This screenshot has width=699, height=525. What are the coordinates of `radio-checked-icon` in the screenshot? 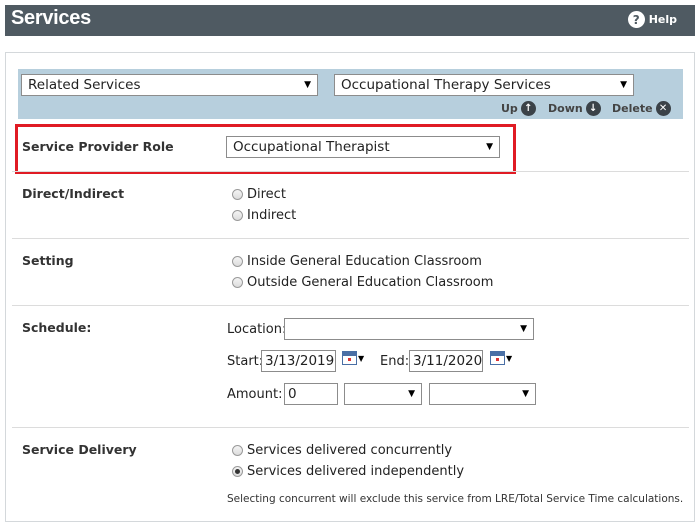 It's located at (237, 471).